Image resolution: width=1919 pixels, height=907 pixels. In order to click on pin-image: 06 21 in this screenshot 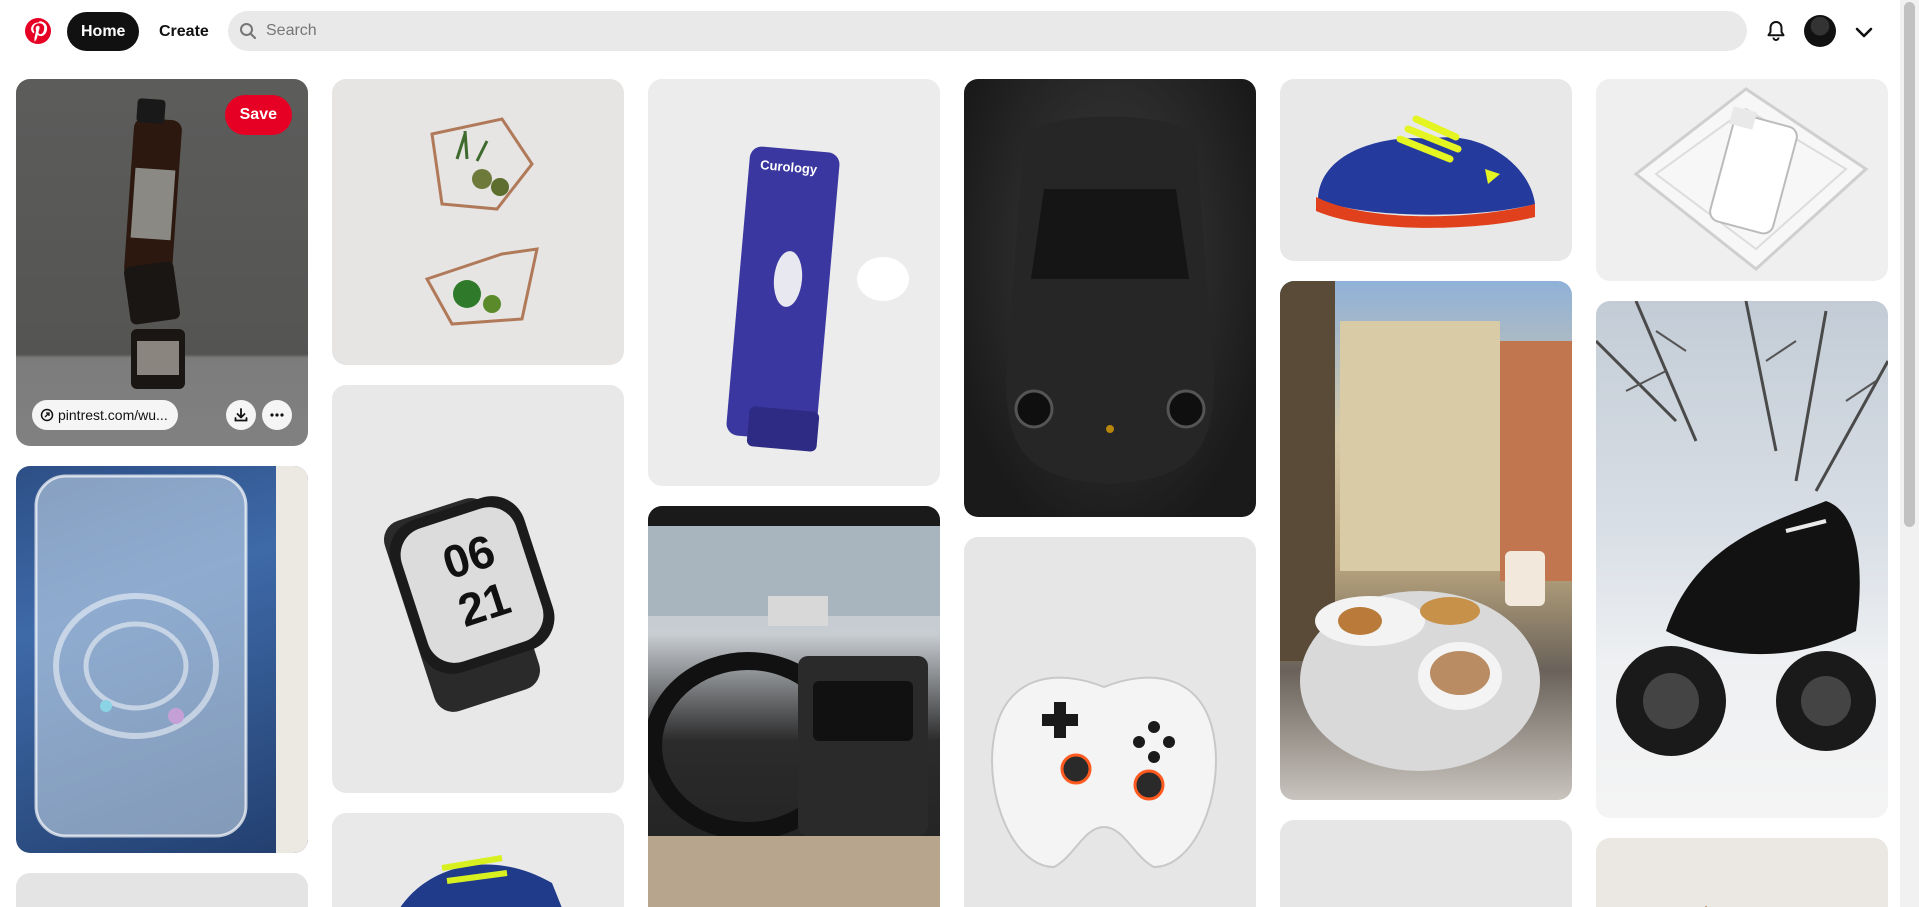, I will do `click(469, 604)`.